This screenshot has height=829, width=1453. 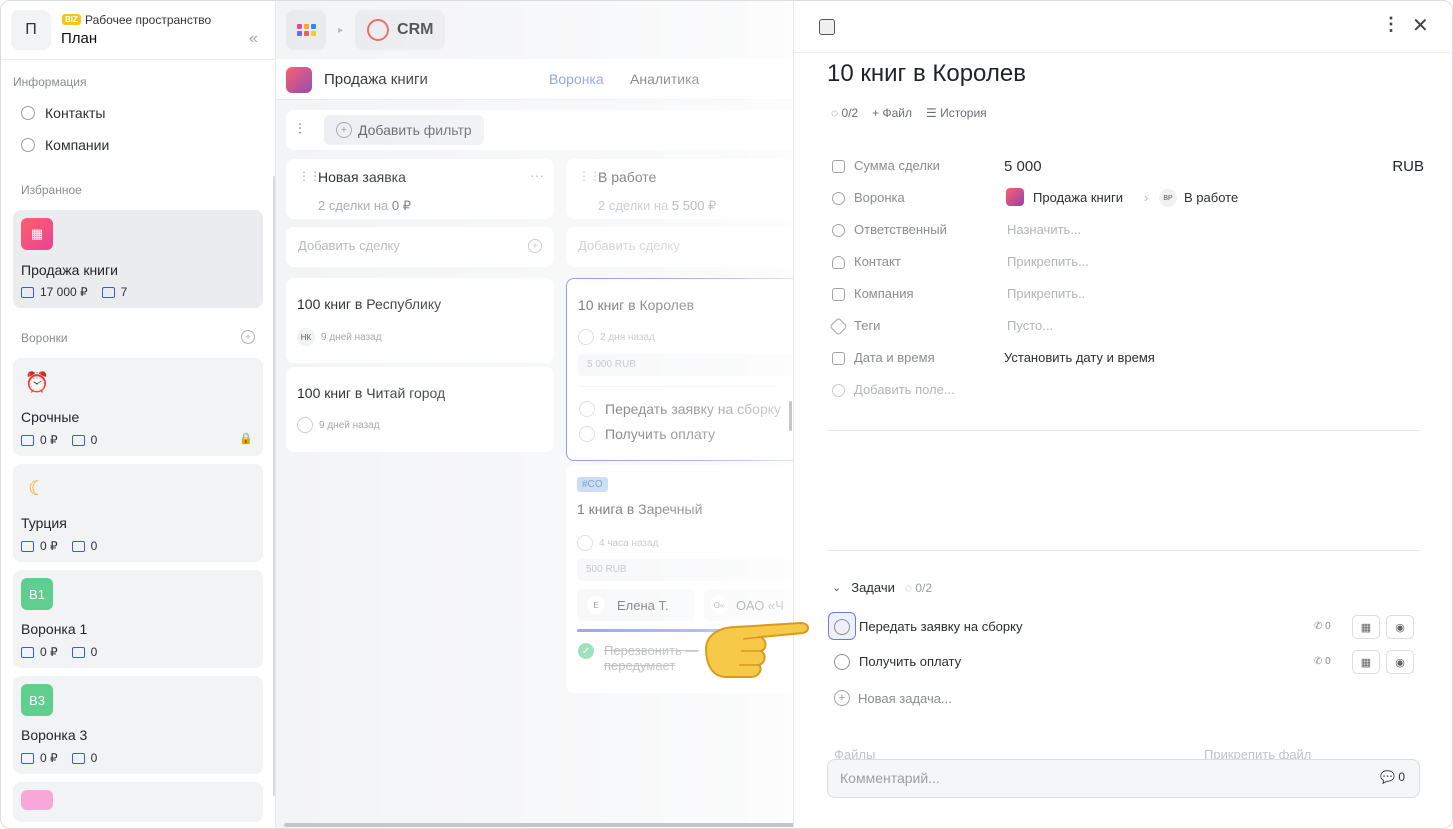 What do you see at coordinates (420, 247) in the screenshot?
I see `add-deal-button: Добавить сделку +` at bounding box center [420, 247].